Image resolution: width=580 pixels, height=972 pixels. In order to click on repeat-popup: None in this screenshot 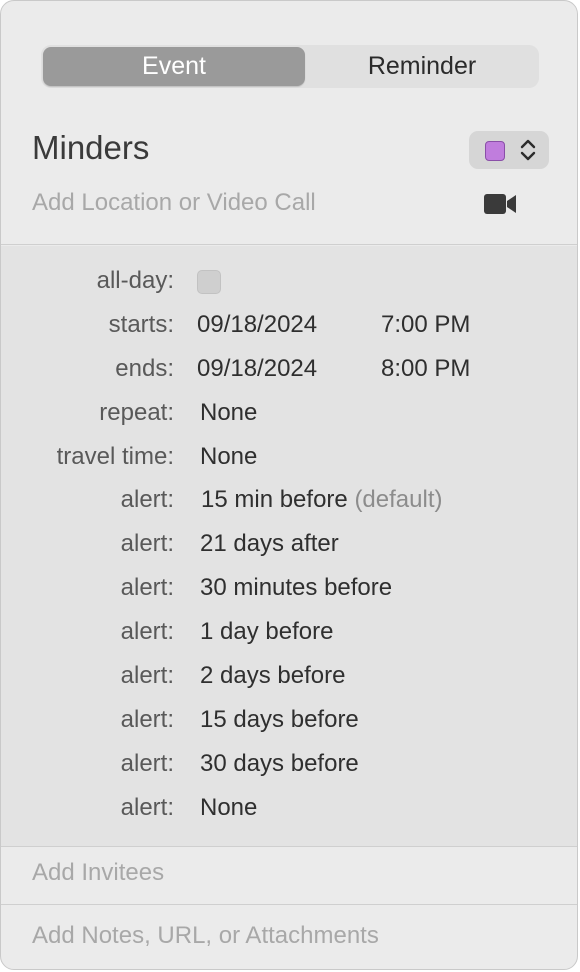, I will do `click(228, 413)`.